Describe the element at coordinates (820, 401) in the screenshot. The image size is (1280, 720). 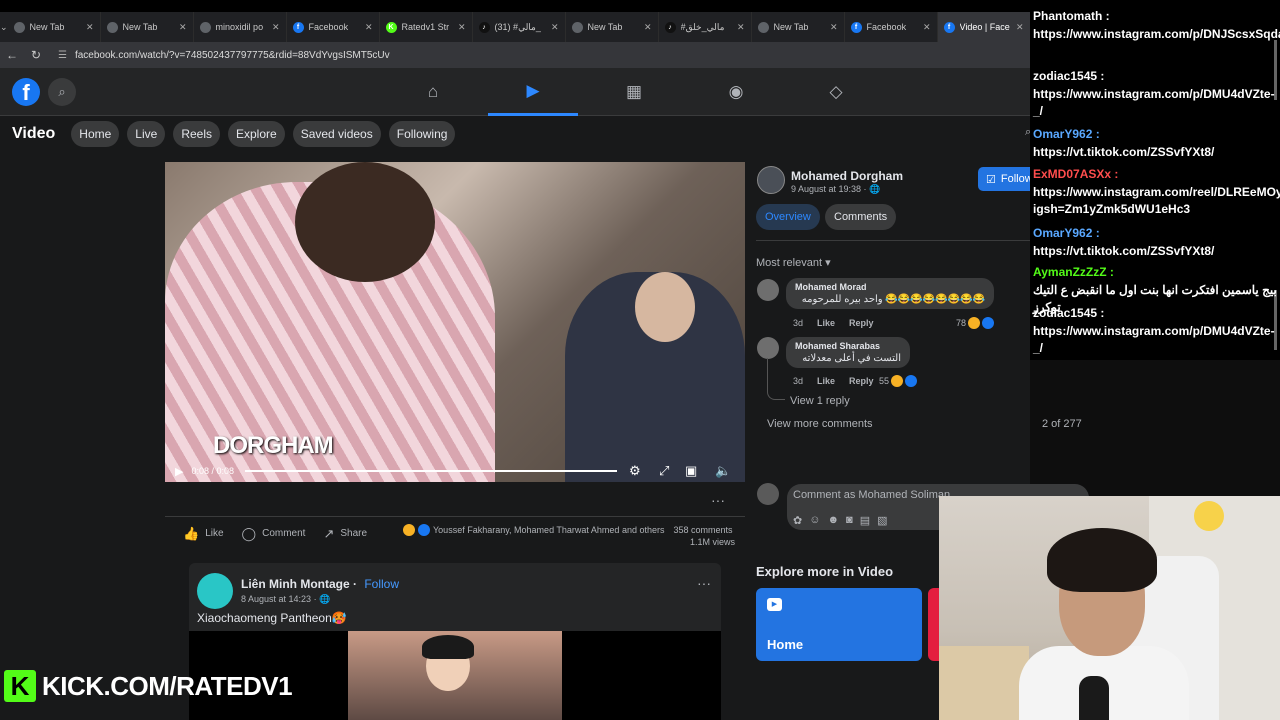
I see `view-reply-link: View 1 reply` at that location.